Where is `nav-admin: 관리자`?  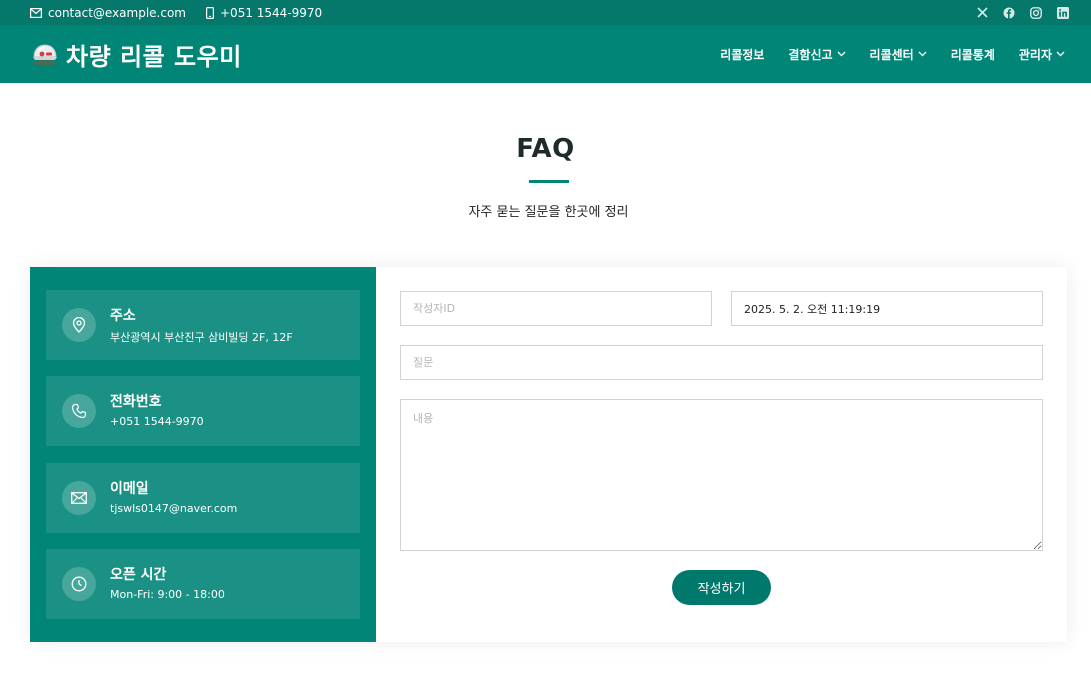 nav-admin: 관리자 is located at coordinates (1042, 54).